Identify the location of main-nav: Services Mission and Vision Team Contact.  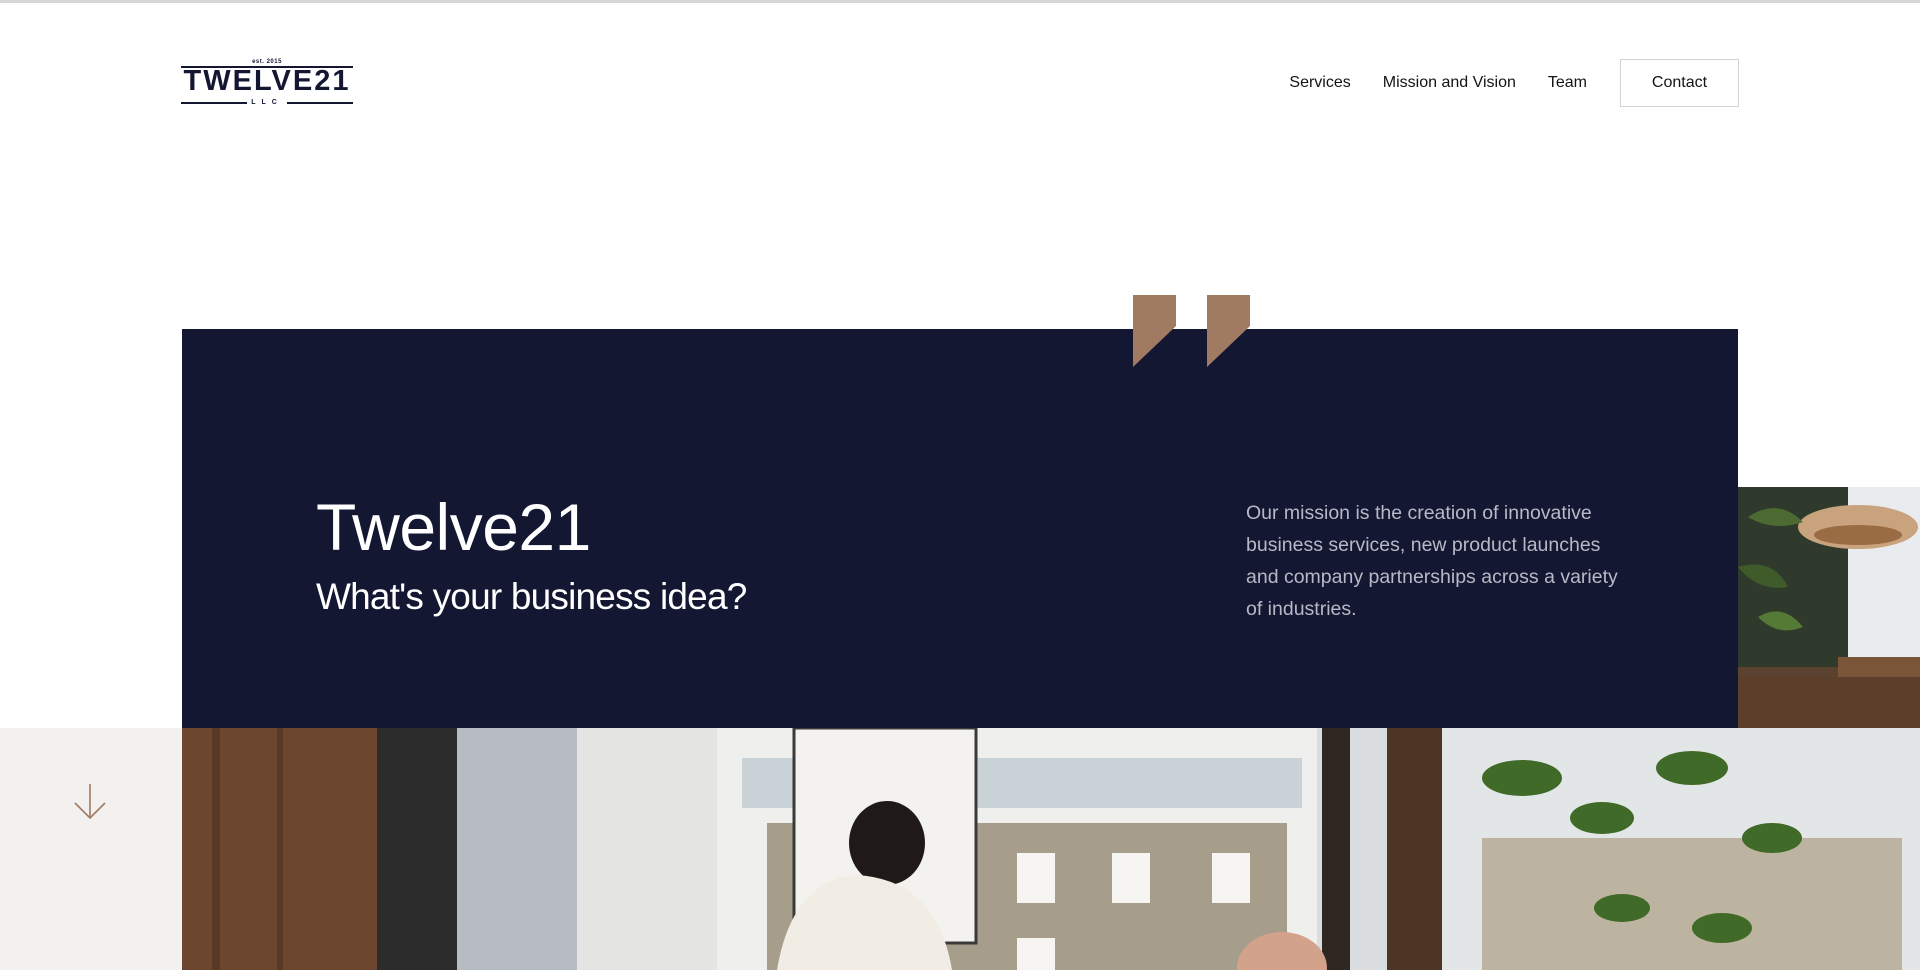
(1498, 83).